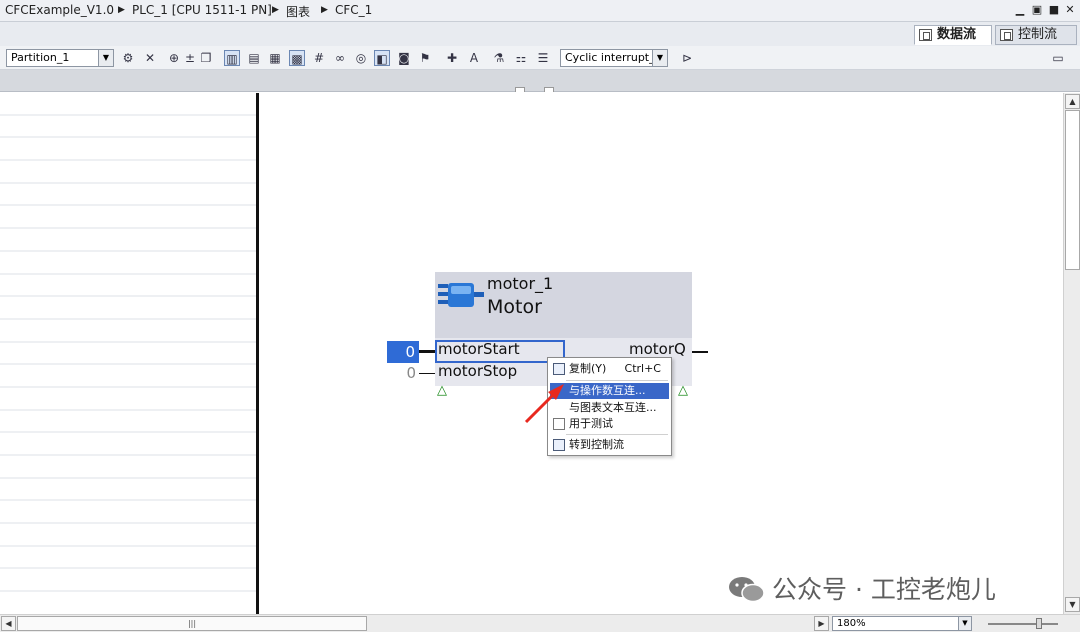  Describe the element at coordinates (1058, 58) in the screenshot. I see `panel-toggle-icon: ▭` at that location.